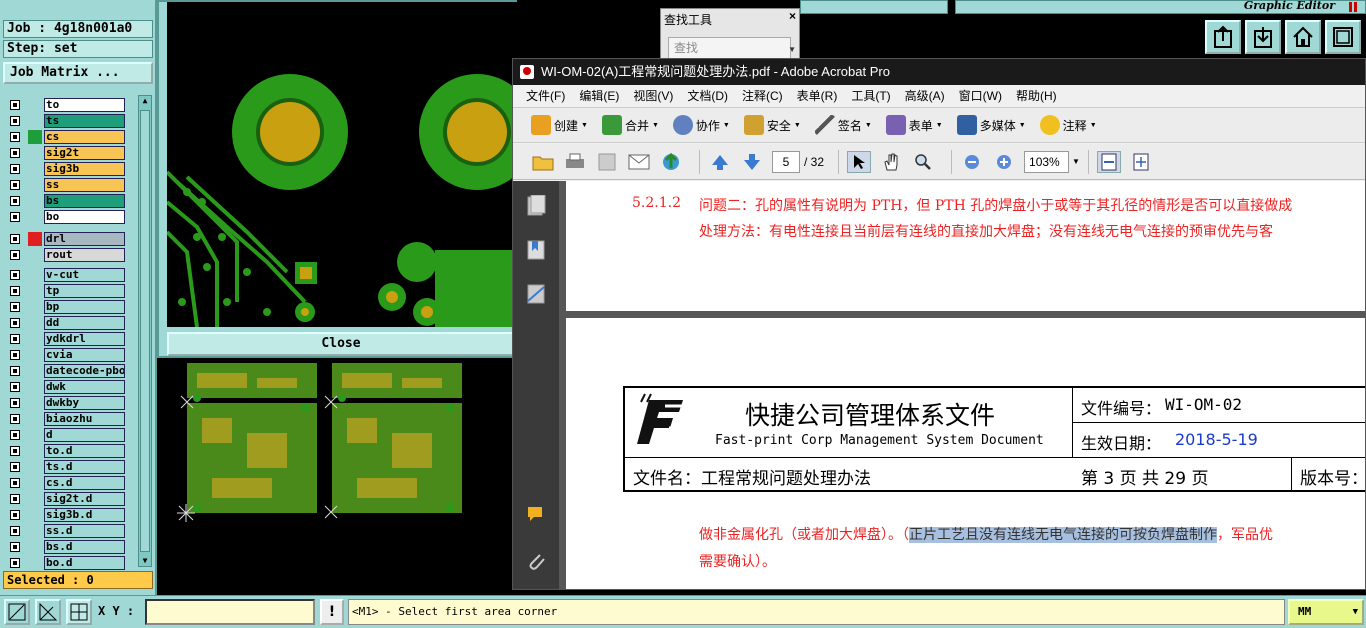 The image size is (1366, 628). Describe the element at coordinates (792, 49) in the screenshot. I see `find-dropdown-icon: ▼` at that location.